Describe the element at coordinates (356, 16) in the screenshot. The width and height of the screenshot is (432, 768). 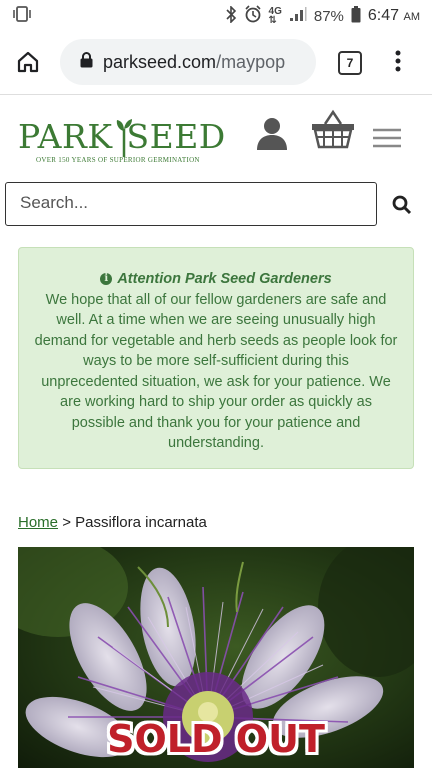
I see `battery-icon` at that location.